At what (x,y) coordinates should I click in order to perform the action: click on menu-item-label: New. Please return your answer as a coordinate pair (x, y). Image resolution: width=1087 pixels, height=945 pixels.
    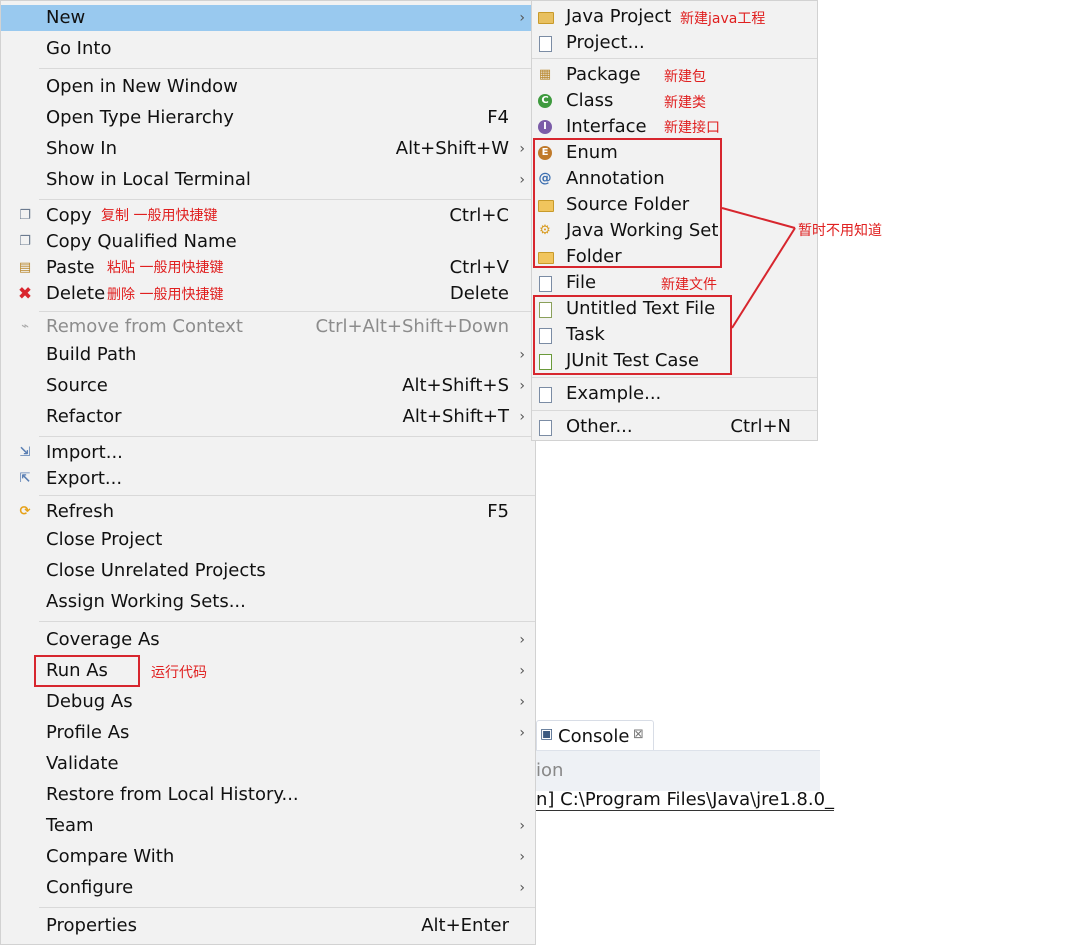
    Looking at the image, I should click on (66, 17).